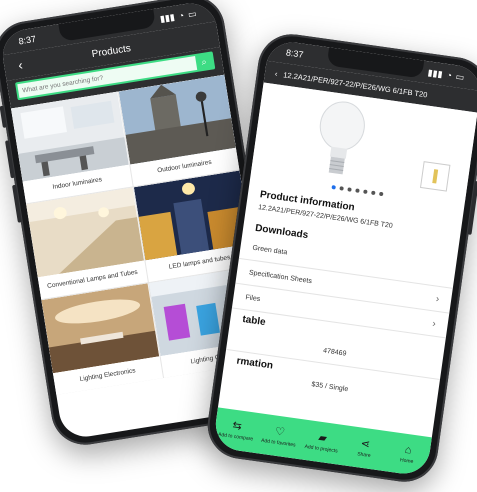  Describe the element at coordinates (3, 116) in the screenshot. I see `mute-switch` at that location.